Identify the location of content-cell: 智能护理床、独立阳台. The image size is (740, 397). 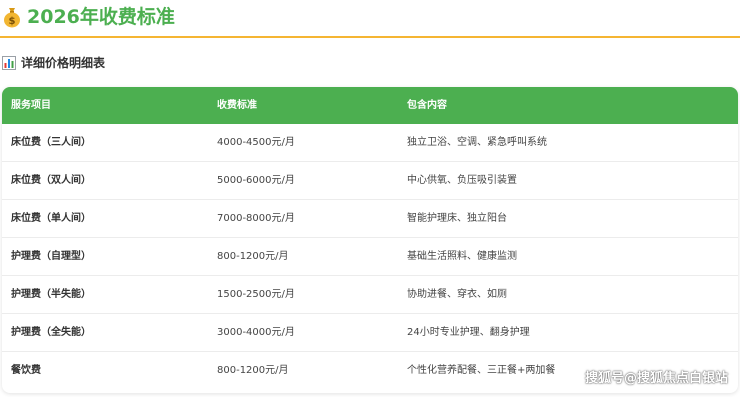
(457, 218).